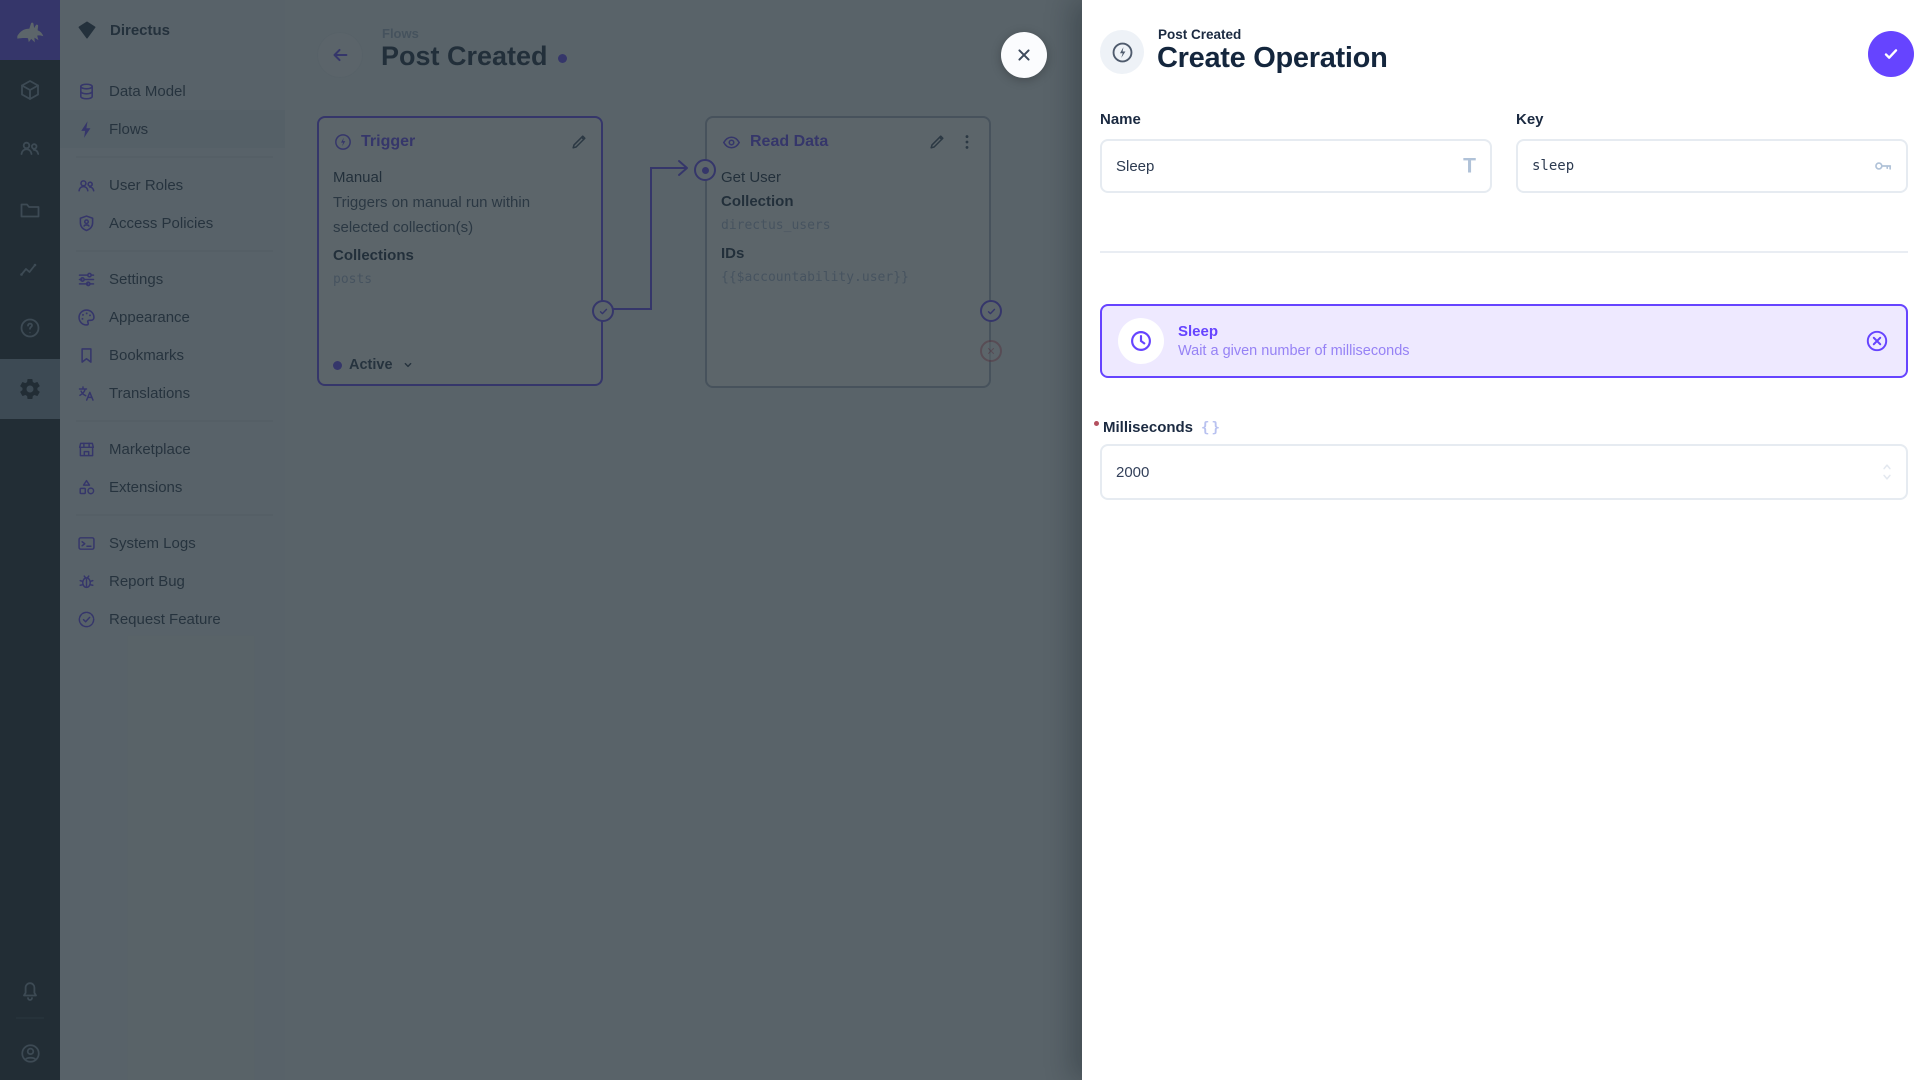 The image size is (1920, 1080). I want to click on title-format-icon: T, so click(1469, 166).